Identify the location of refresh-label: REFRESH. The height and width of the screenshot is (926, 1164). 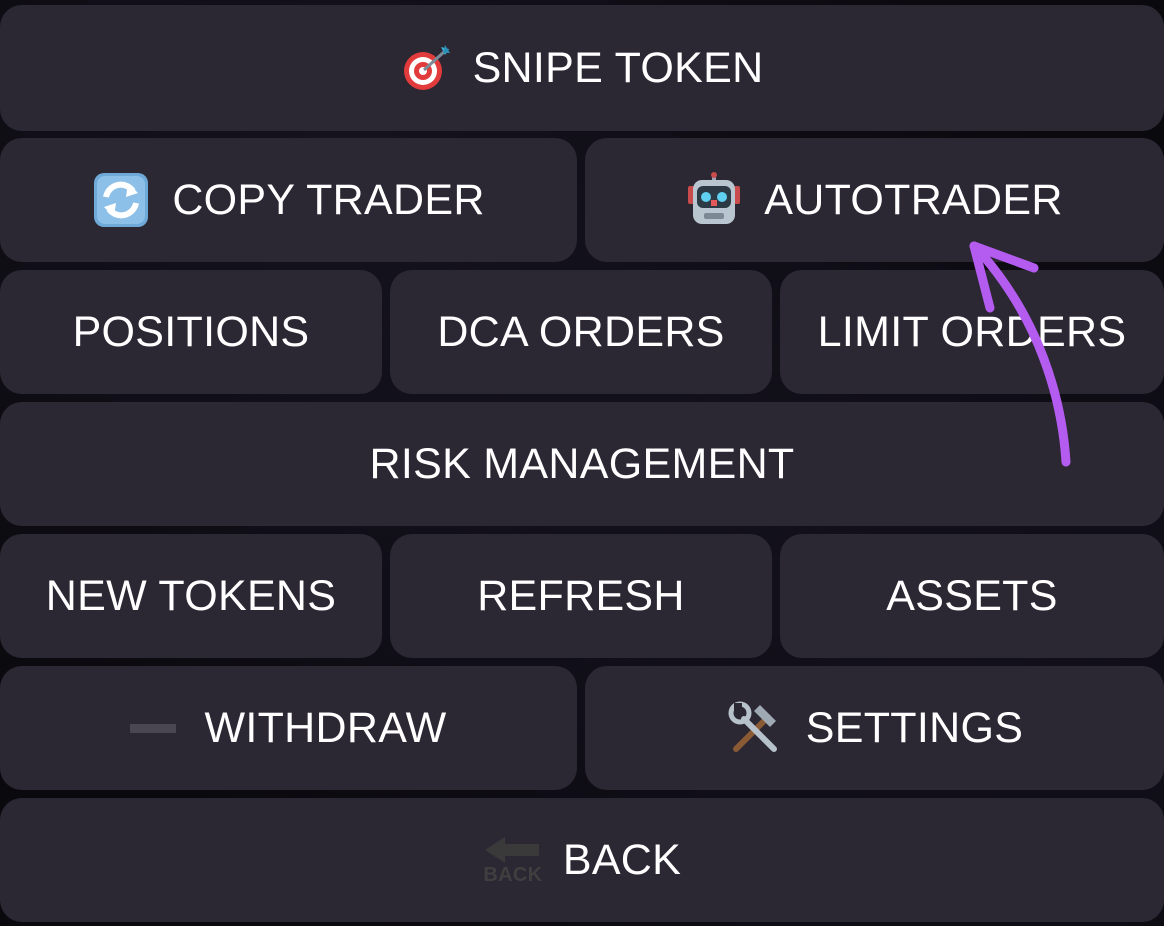
(581, 595).